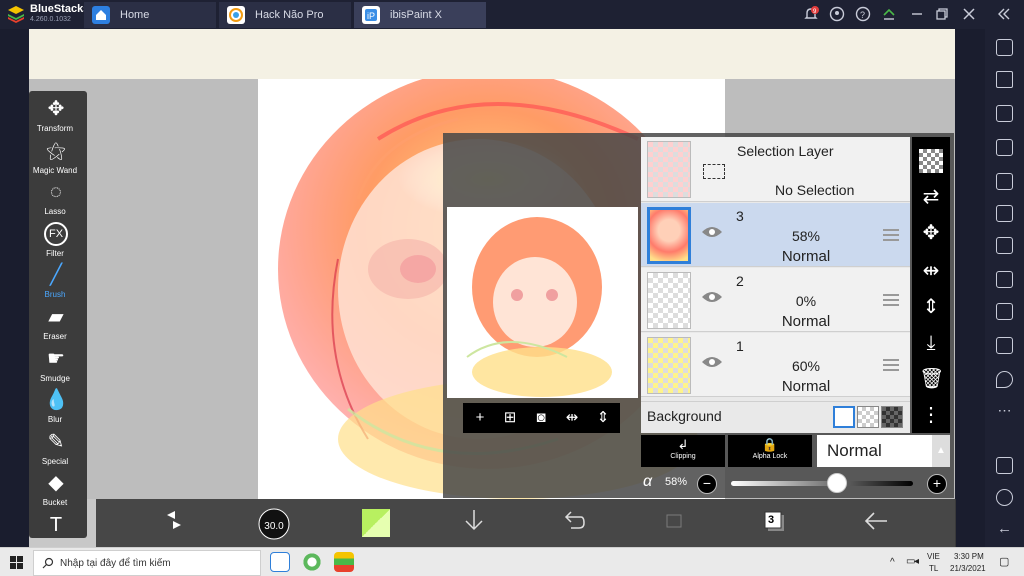 Image resolution: width=1024 pixels, height=576 pixels. I want to click on background-transparent-swatch, so click(868, 417).